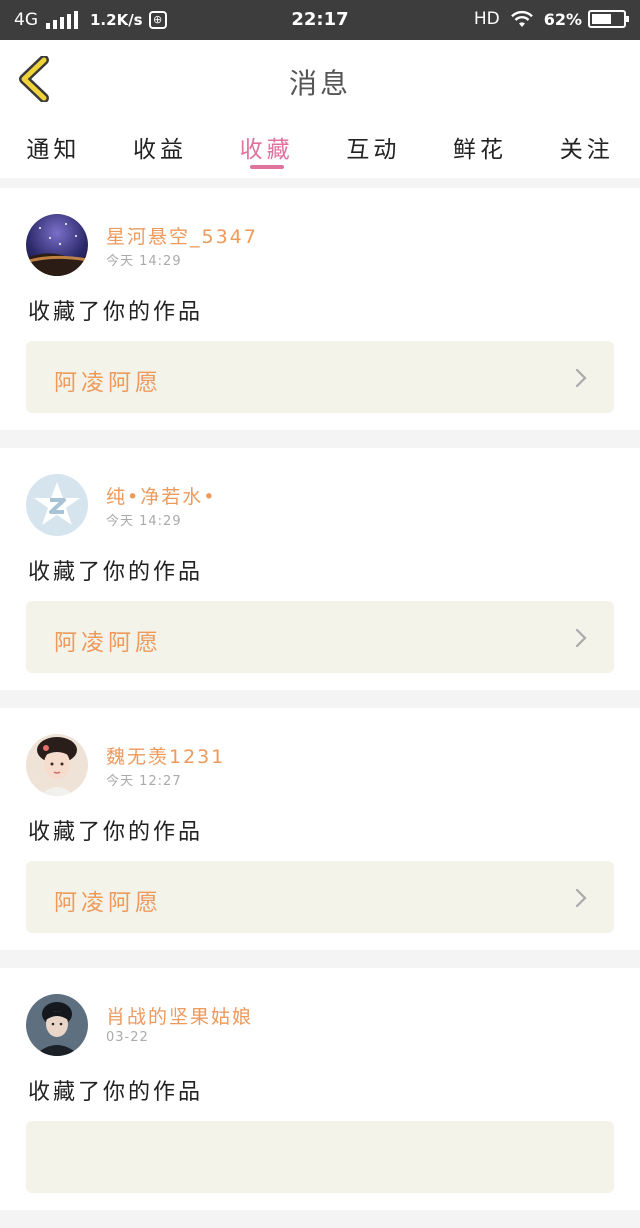 The image size is (640, 1228). Describe the element at coordinates (320, 1157) in the screenshot. I see `work-link` at that location.